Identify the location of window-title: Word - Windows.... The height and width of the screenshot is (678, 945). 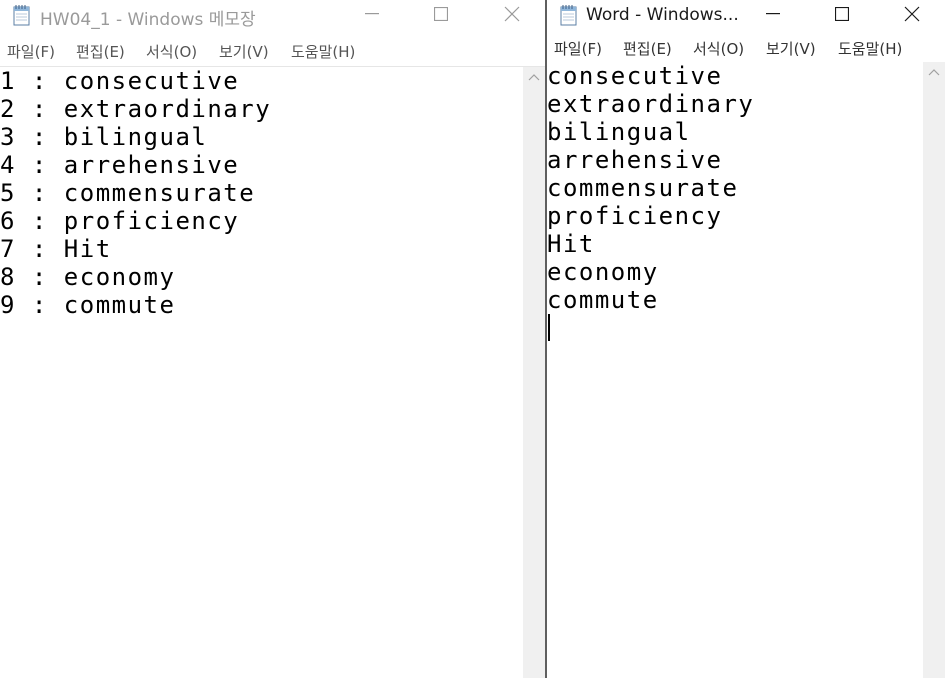
(662, 15).